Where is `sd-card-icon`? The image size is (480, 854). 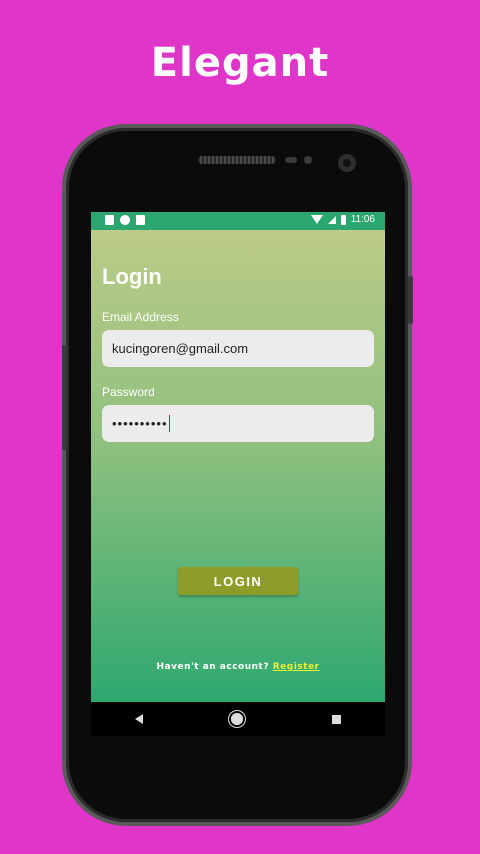
sd-card-icon is located at coordinates (140, 220).